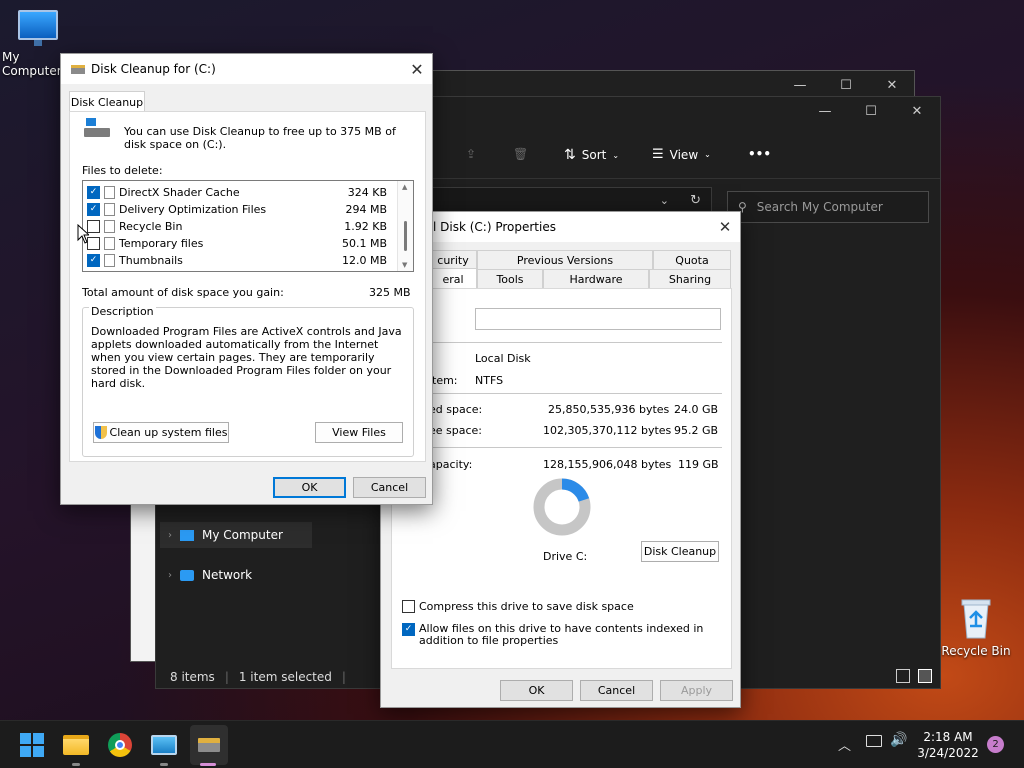 This screenshot has width=1024, height=768. What do you see at coordinates (240, 260) in the screenshot?
I see `file-row: ✓ Thumbnails 12.0 MB` at bounding box center [240, 260].